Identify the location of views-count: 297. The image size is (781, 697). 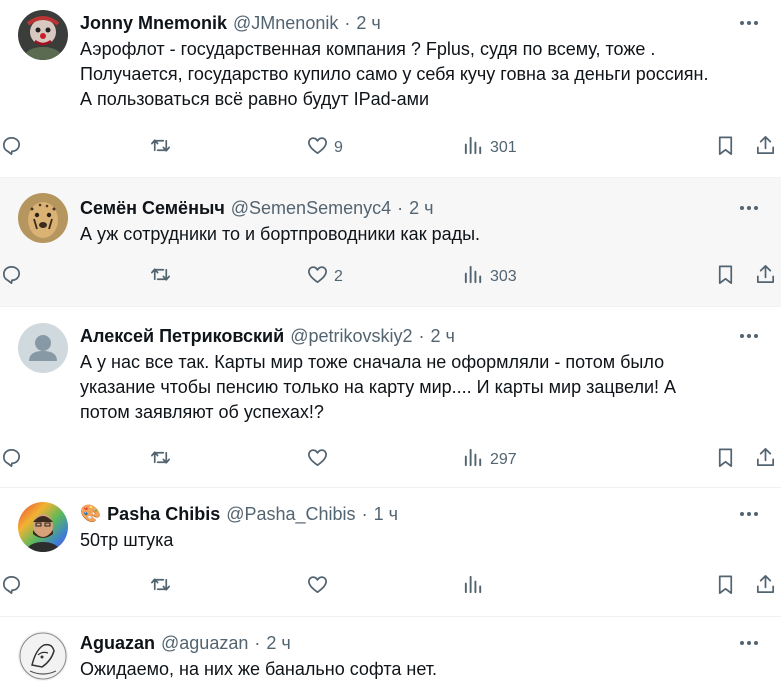
(503, 459).